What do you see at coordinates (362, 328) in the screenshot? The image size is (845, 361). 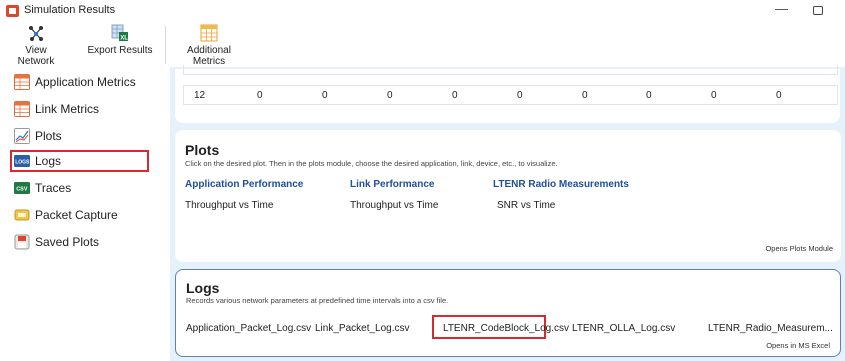 I see `log-link-link-packet: Link_Packet_Log.csv` at bounding box center [362, 328].